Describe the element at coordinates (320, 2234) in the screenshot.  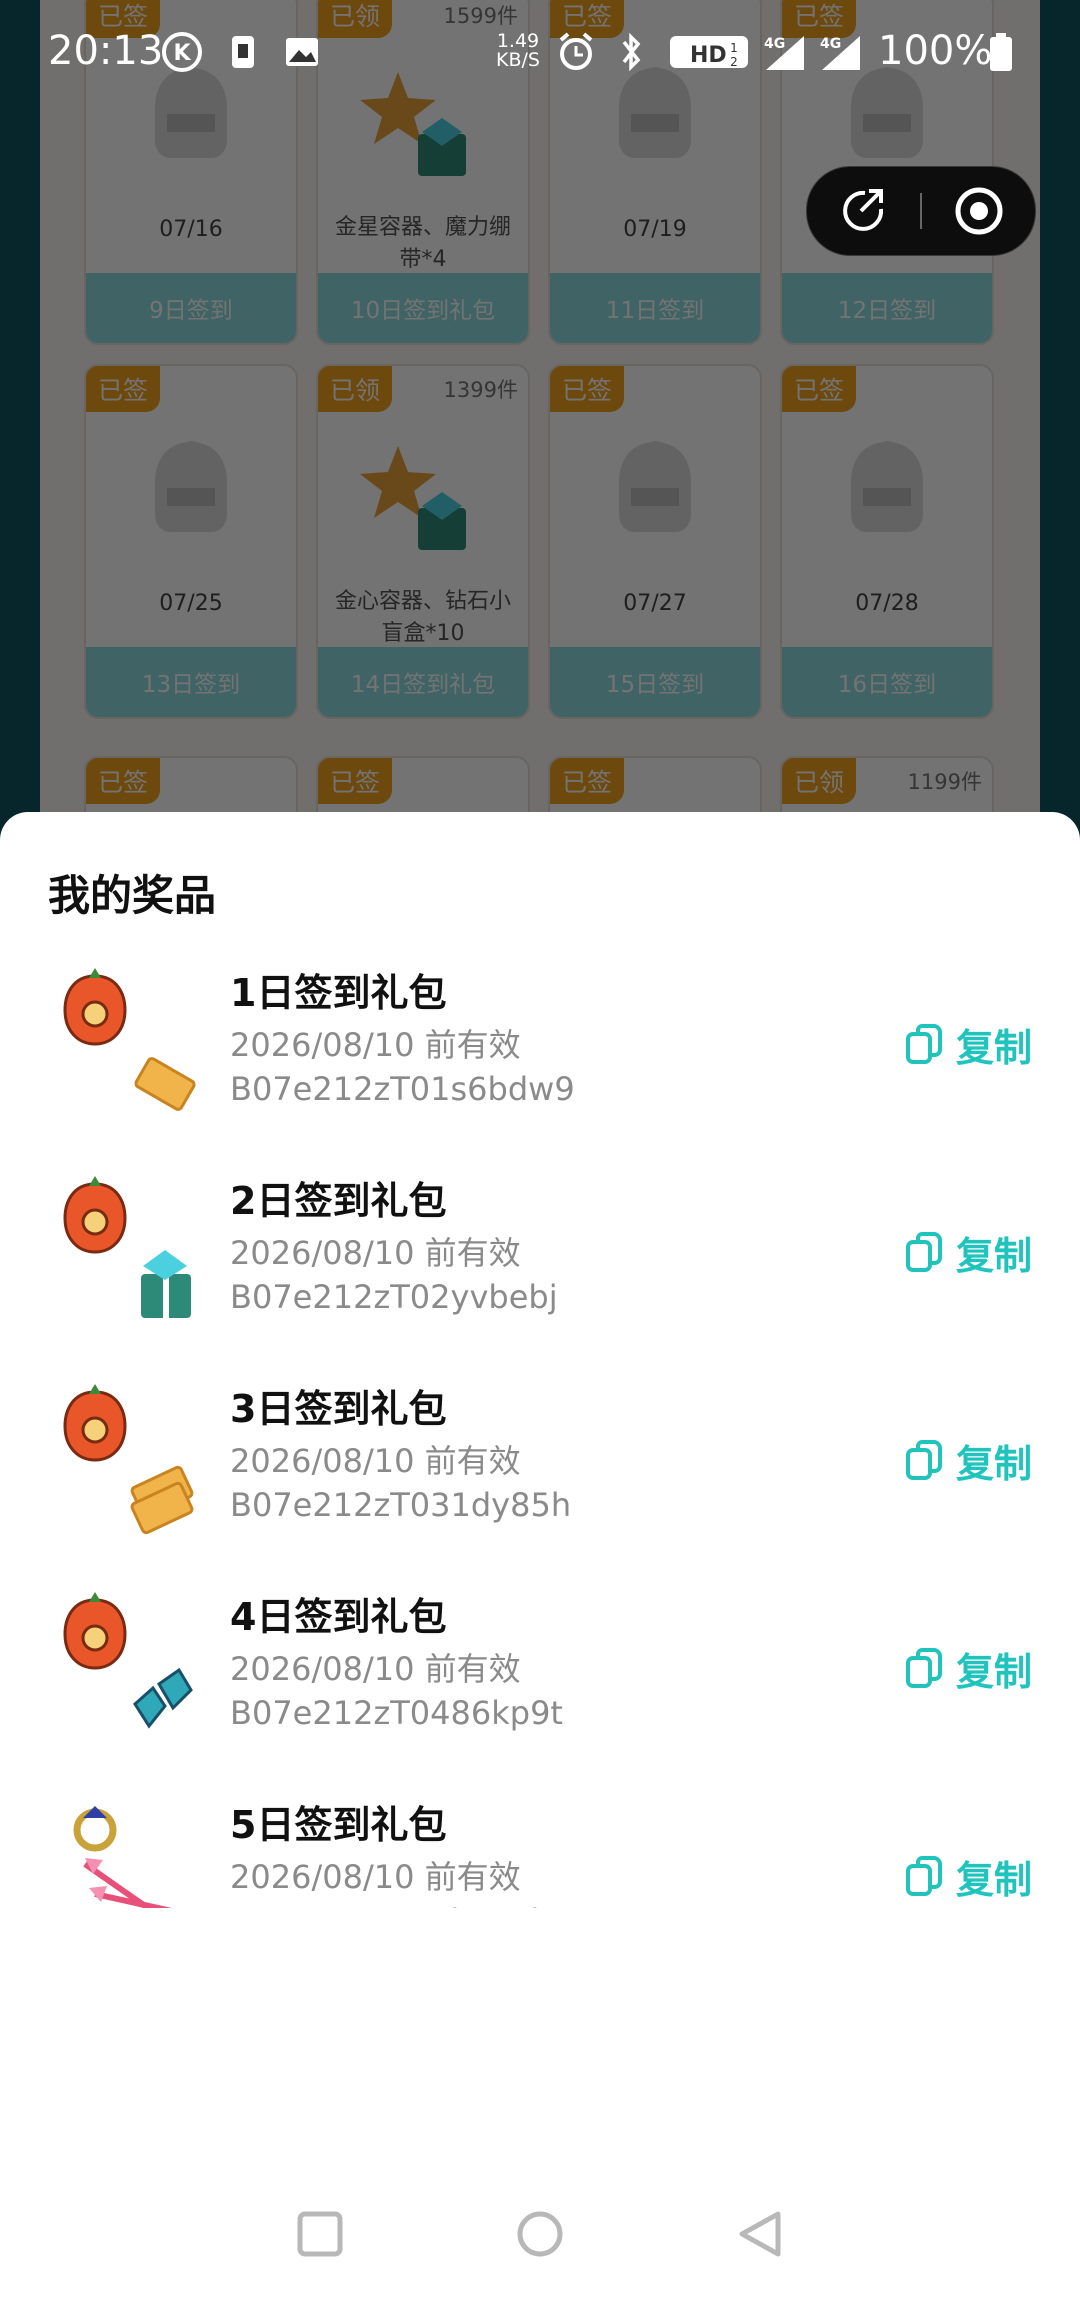
I see `recents-button` at that location.